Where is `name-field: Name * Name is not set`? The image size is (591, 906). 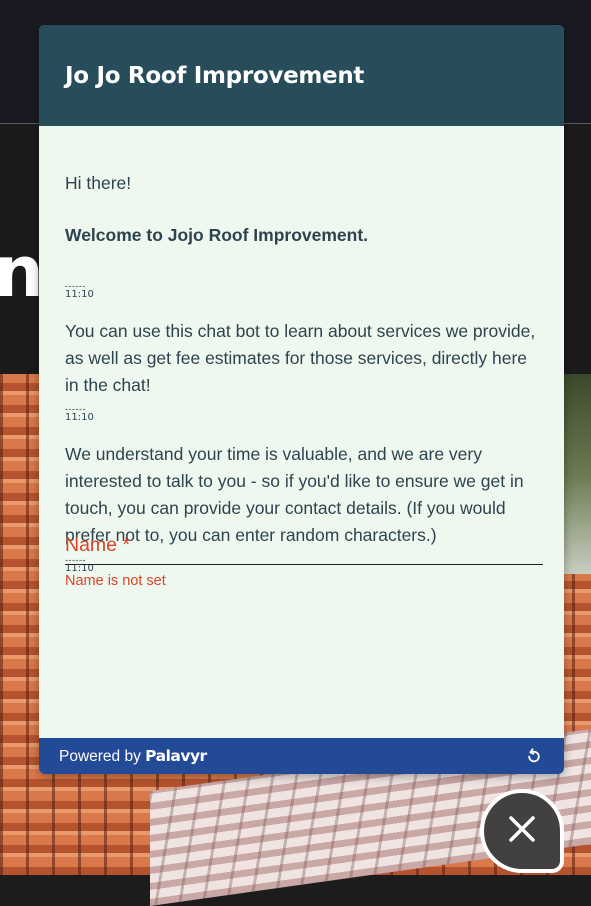
name-field: Name * Name is not set is located at coordinates (304, 561).